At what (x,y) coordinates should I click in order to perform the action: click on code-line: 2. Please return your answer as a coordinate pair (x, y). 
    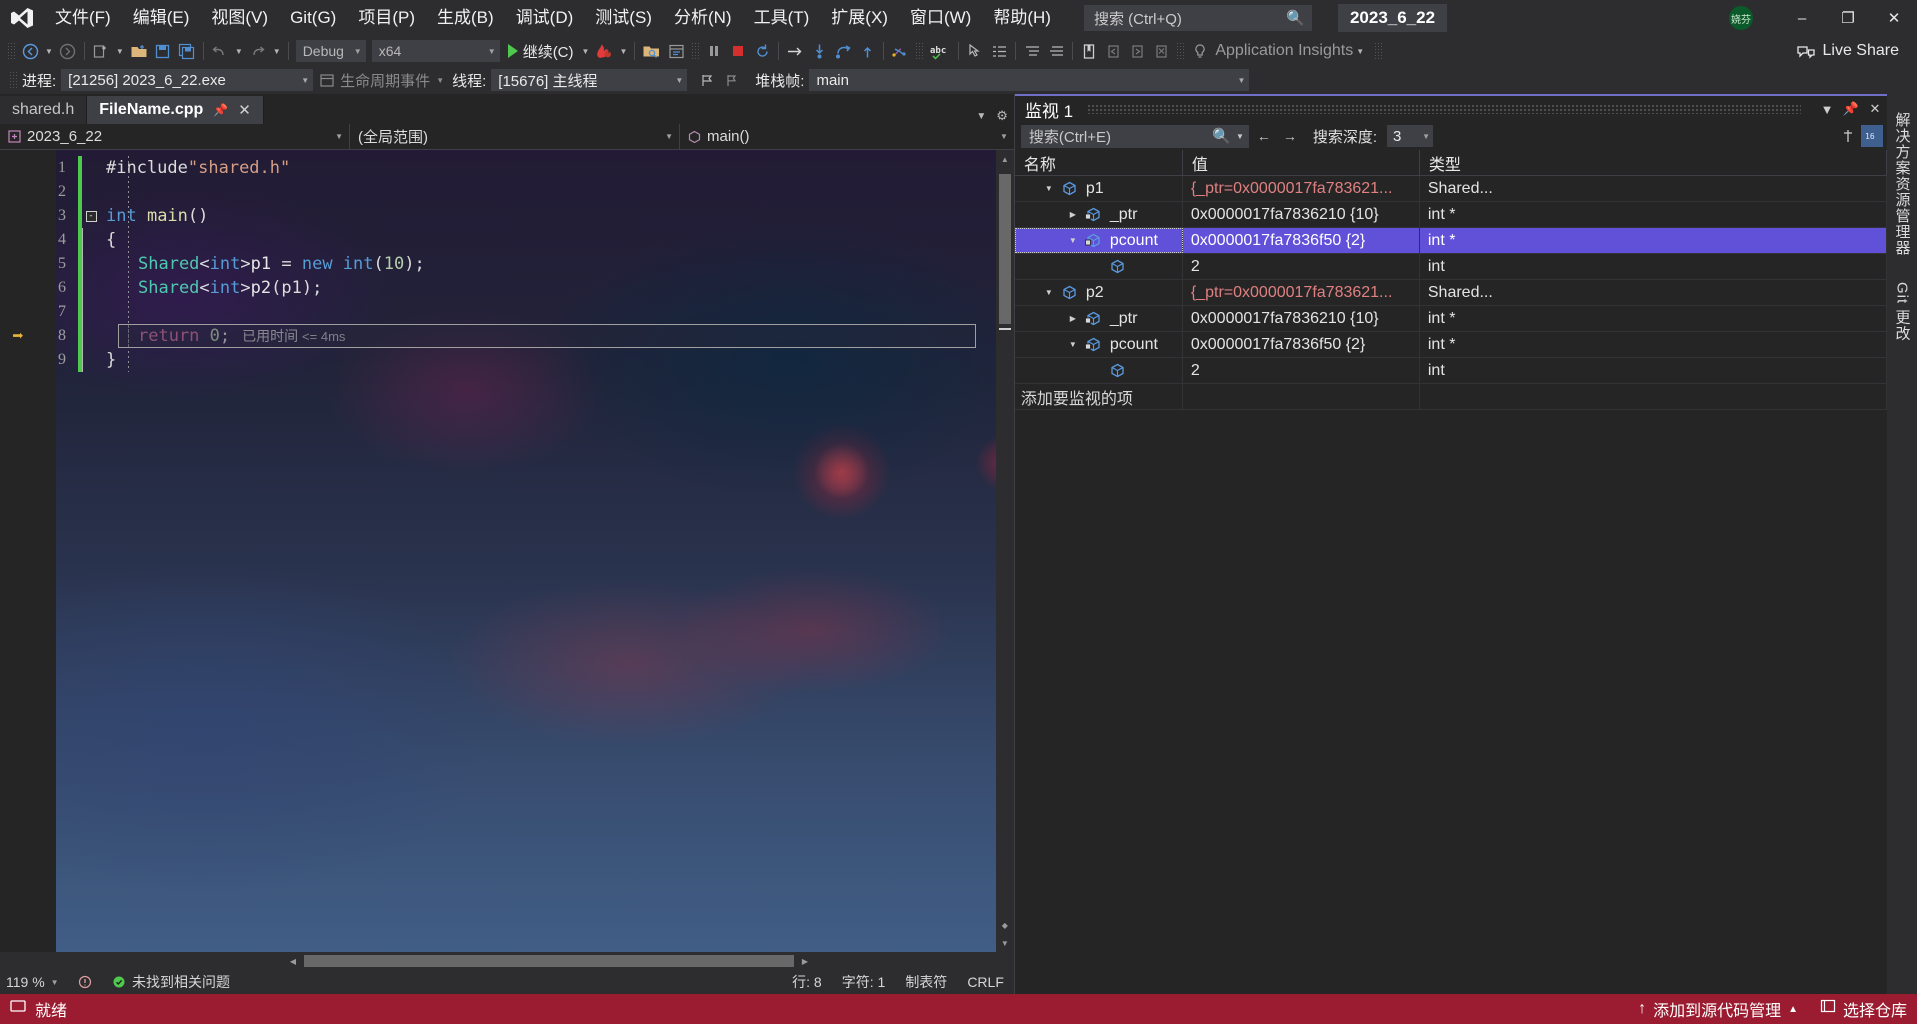
    Looking at the image, I should click on (498, 192).